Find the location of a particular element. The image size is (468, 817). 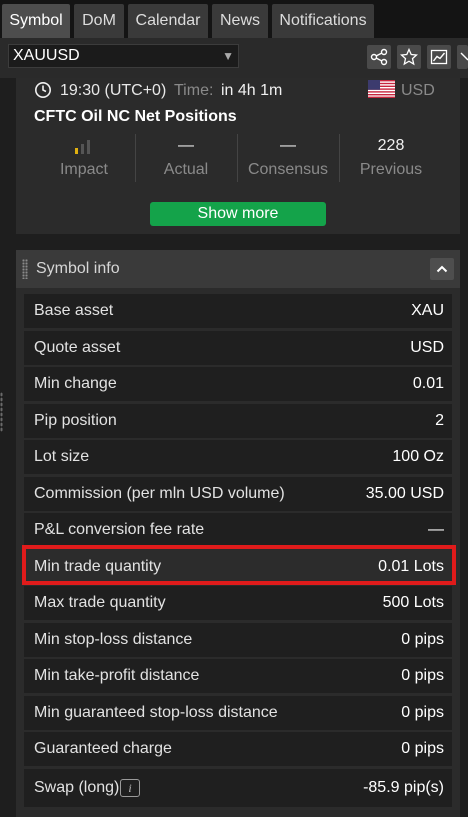

info-value: — is located at coordinates (436, 529).